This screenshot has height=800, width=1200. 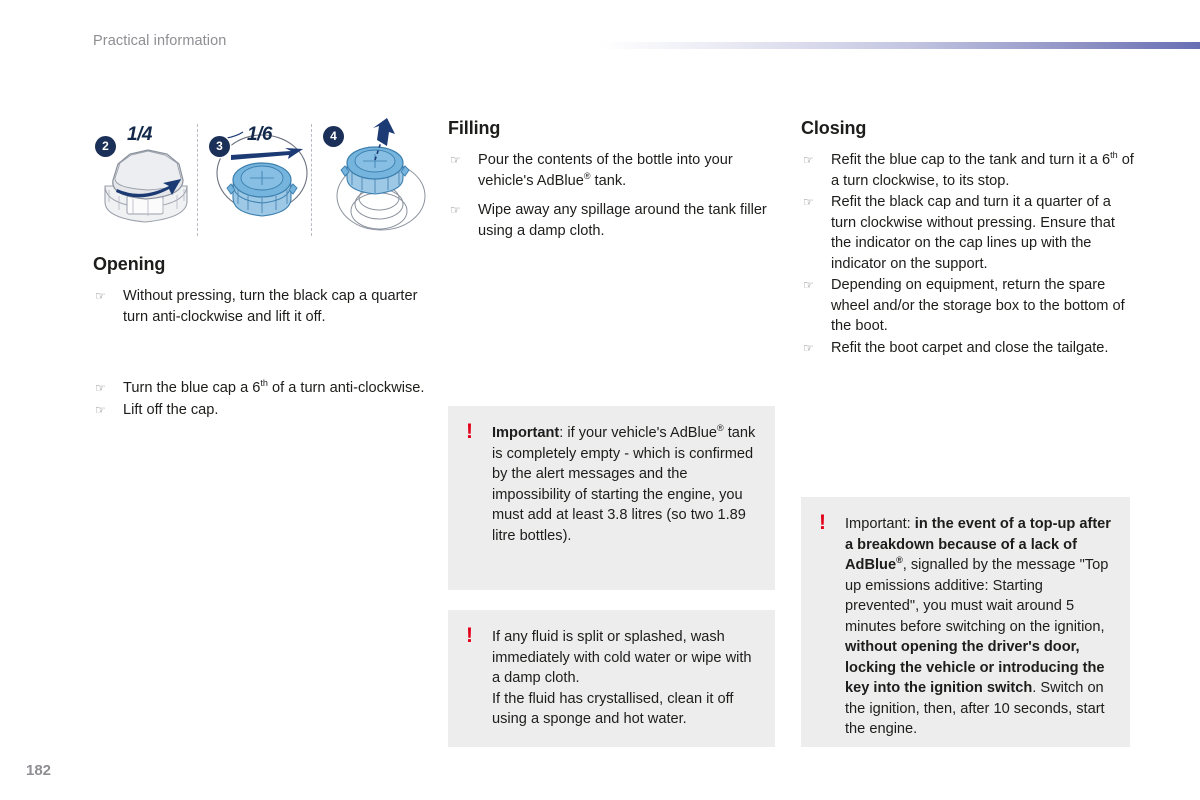 What do you see at coordinates (880, 524) in the screenshot?
I see `note-lead: Important:` at bounding box center [880, 524].